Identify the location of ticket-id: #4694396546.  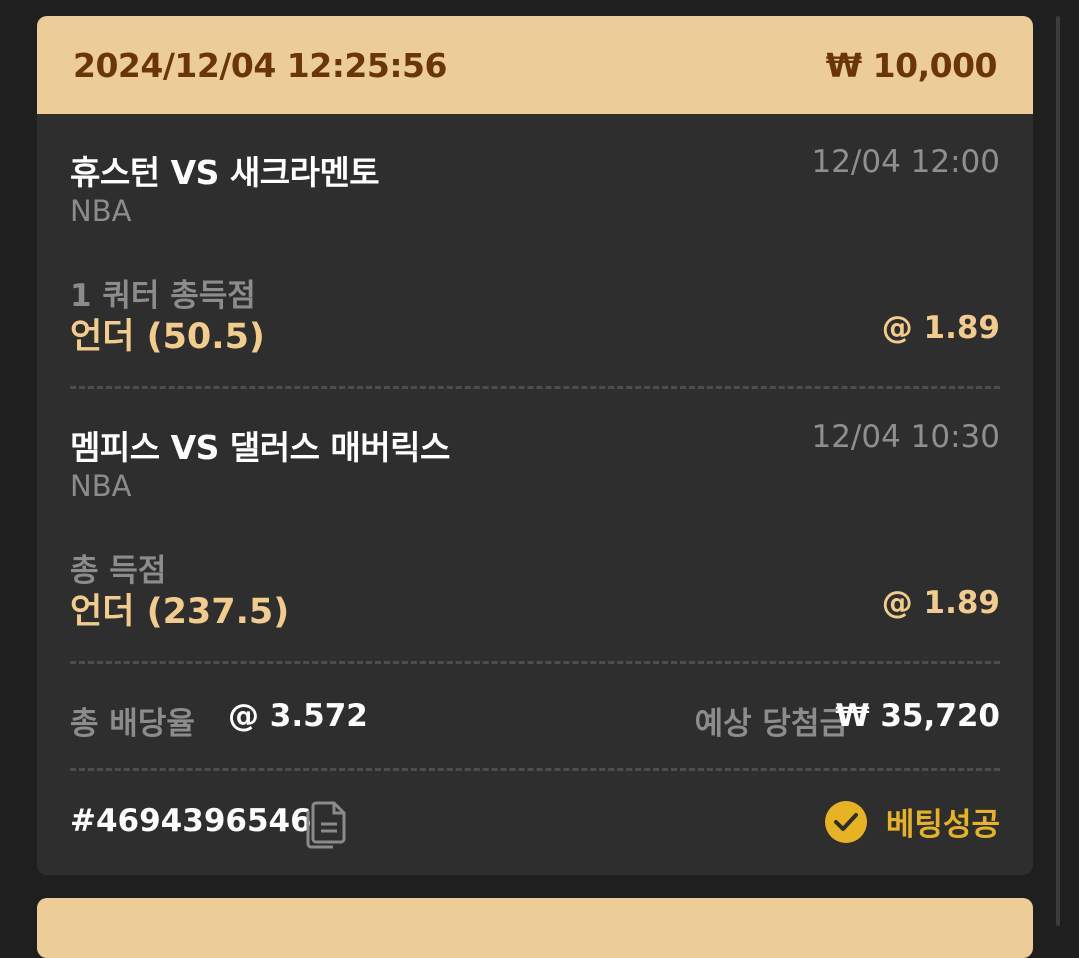
(191, 821).